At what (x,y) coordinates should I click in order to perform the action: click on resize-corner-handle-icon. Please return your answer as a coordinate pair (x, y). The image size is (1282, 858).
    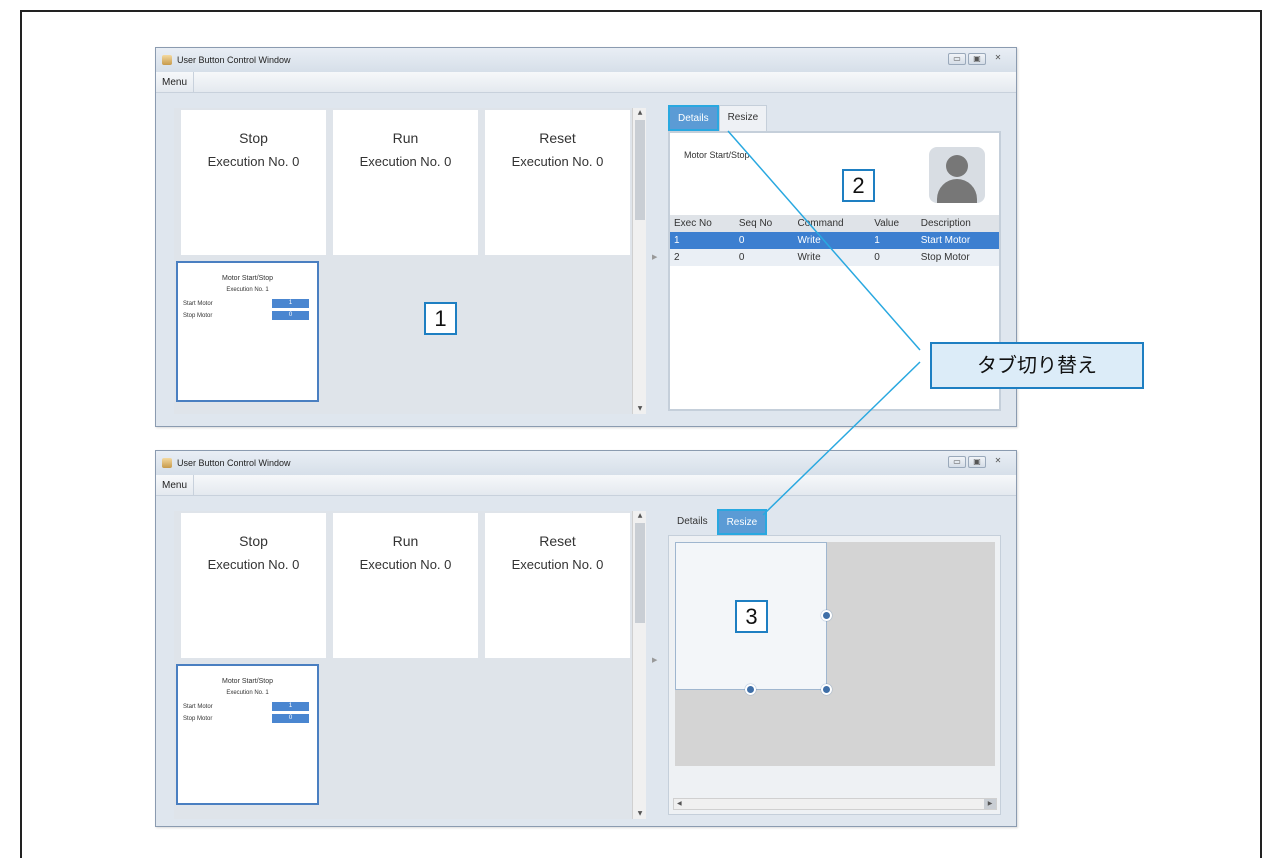
    Looking at the image, I should click on (826, 689).